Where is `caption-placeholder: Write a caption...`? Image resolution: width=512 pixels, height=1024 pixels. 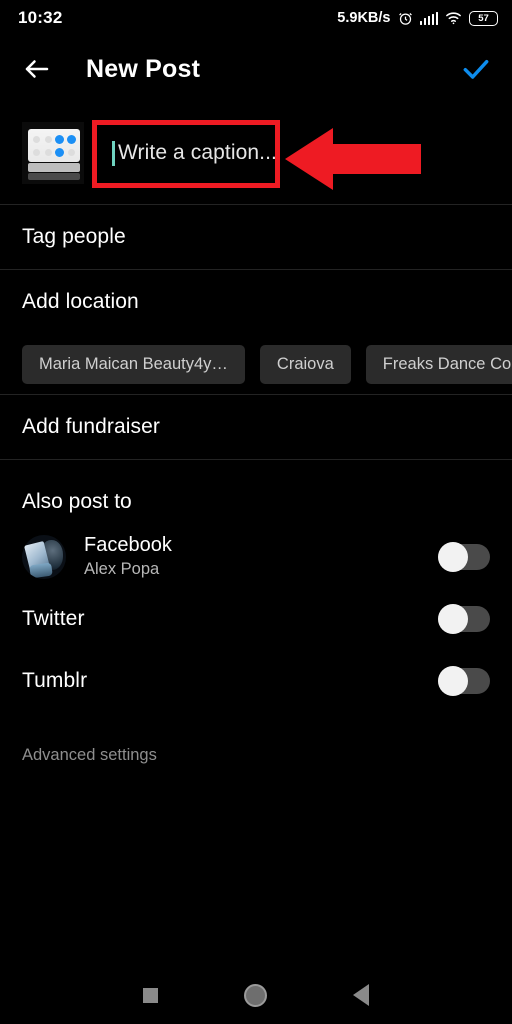 caption-placeholder: Write a caption... is located at coordinates (197, 152).